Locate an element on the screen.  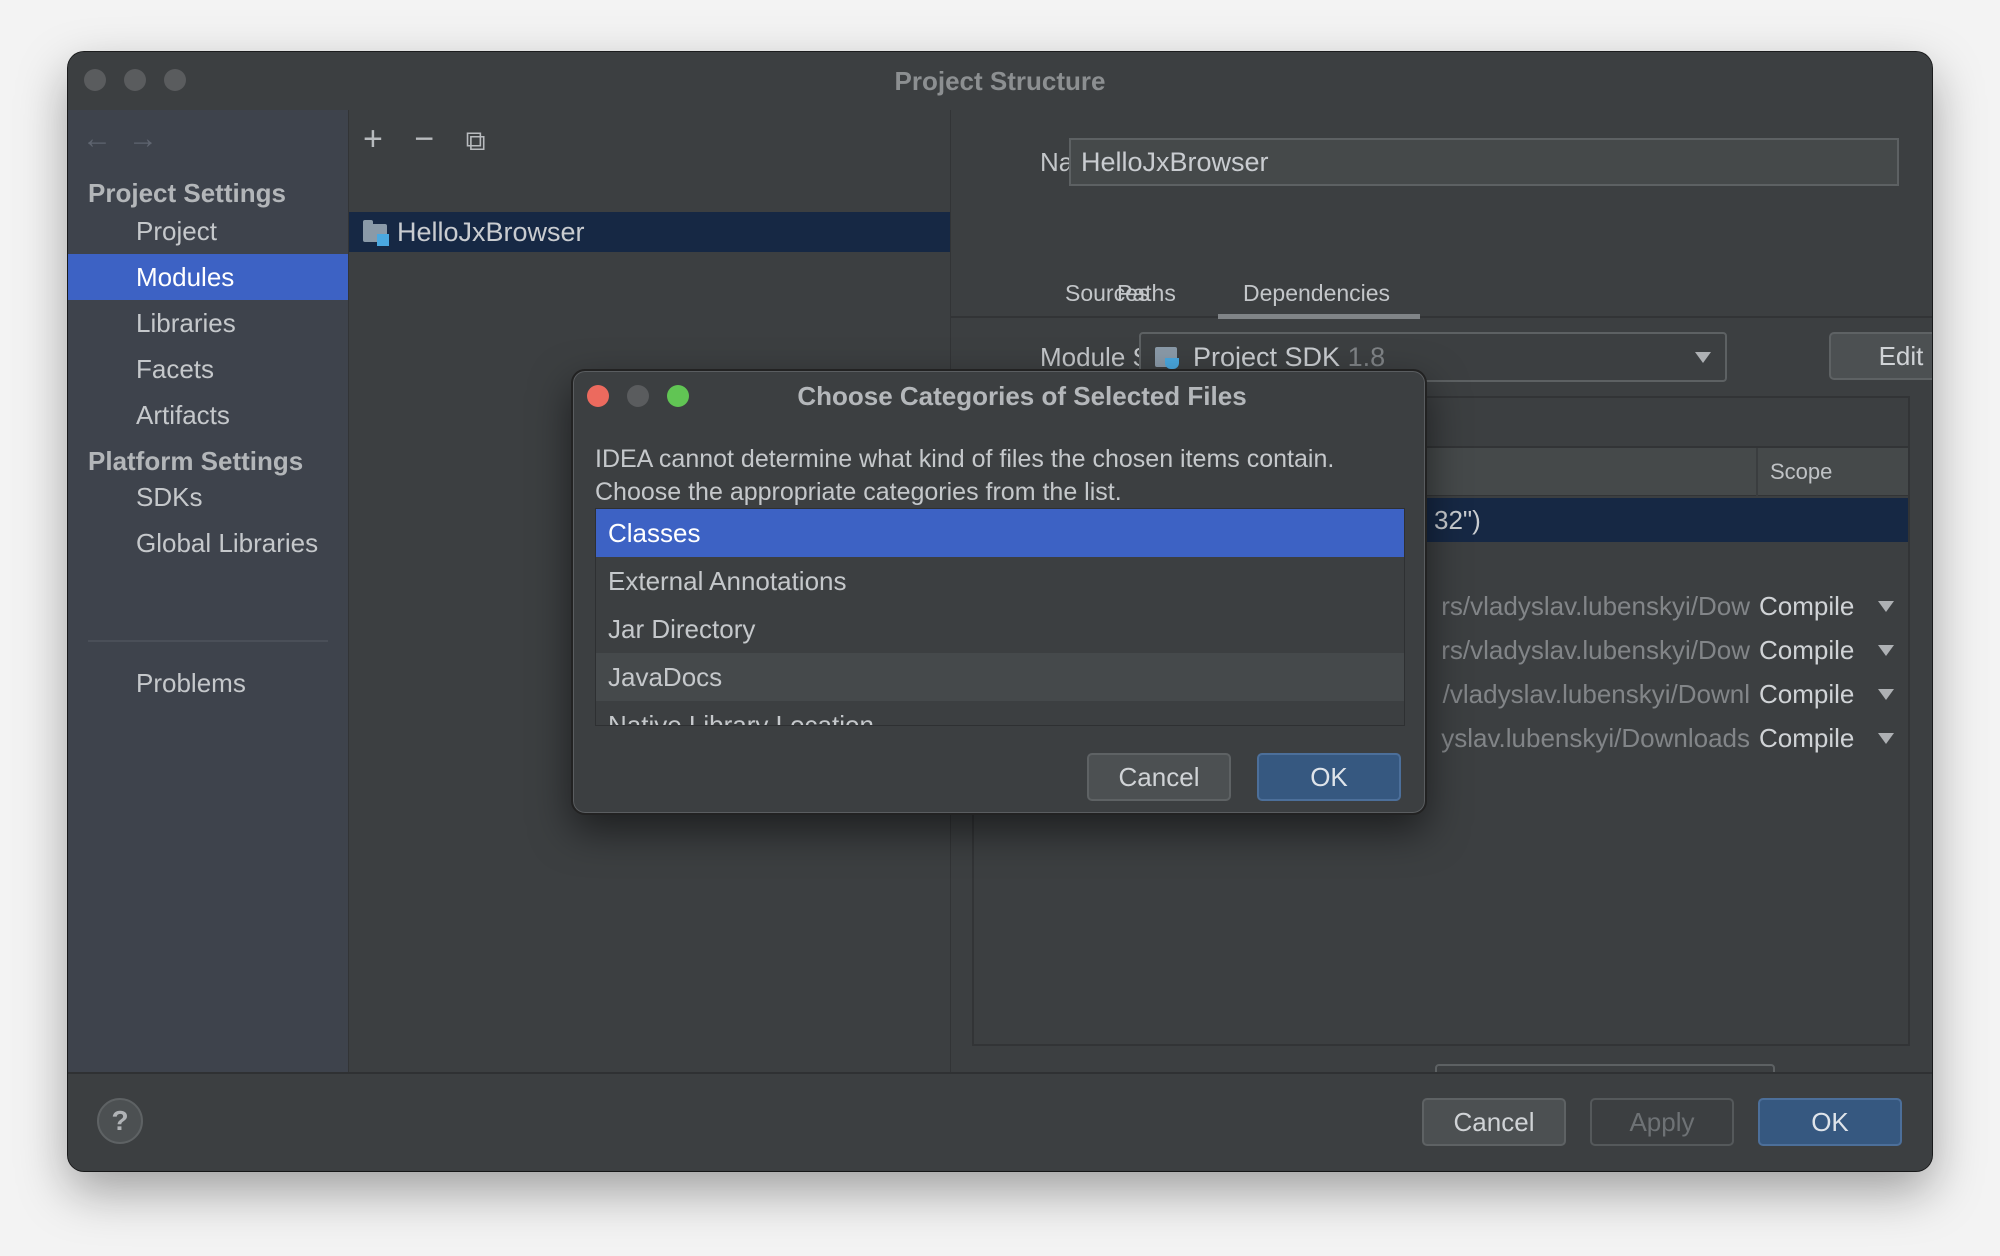
active-tab-indicator is located at coordinates (1319, 316).